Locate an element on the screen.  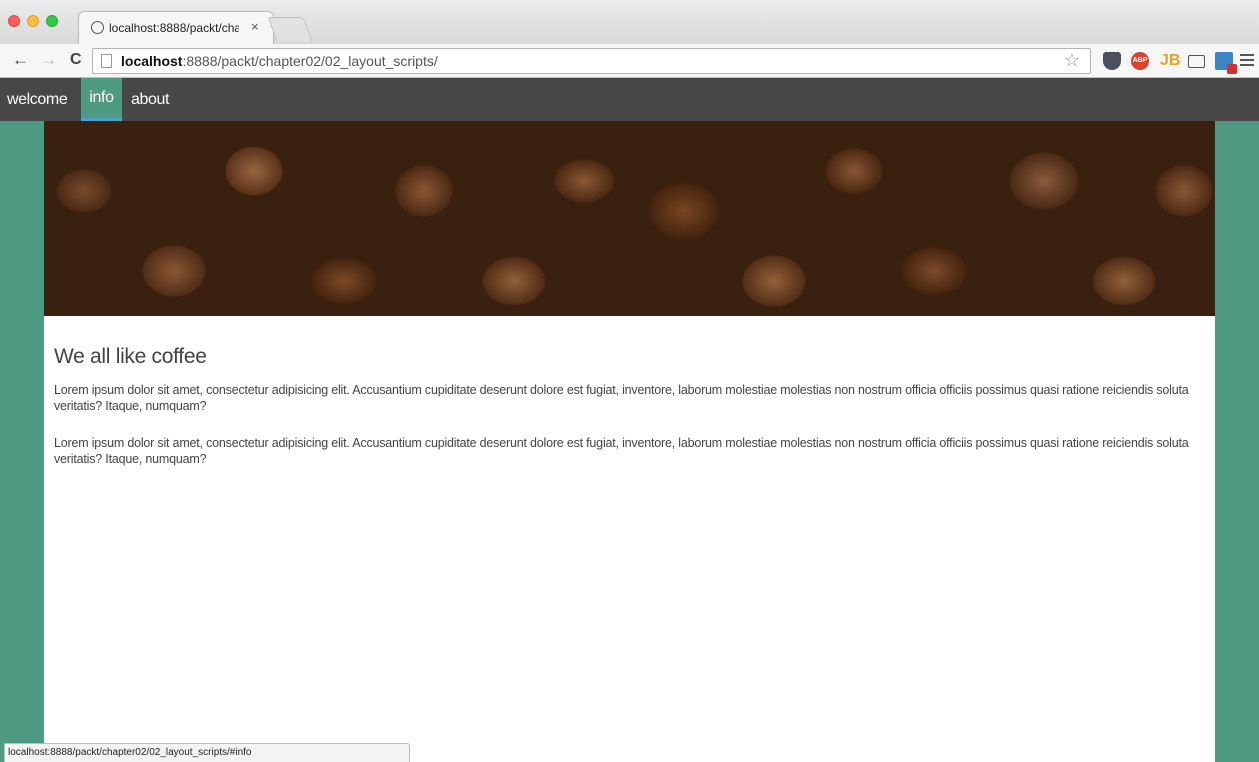
error-badge-icon is located at coordinates (1232, 69).